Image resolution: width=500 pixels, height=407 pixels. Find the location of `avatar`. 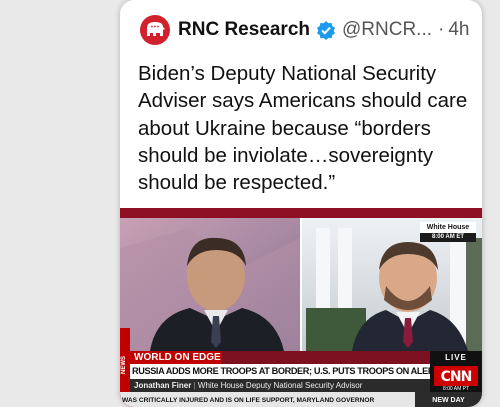

avatar is located at coordinates (155, 30).